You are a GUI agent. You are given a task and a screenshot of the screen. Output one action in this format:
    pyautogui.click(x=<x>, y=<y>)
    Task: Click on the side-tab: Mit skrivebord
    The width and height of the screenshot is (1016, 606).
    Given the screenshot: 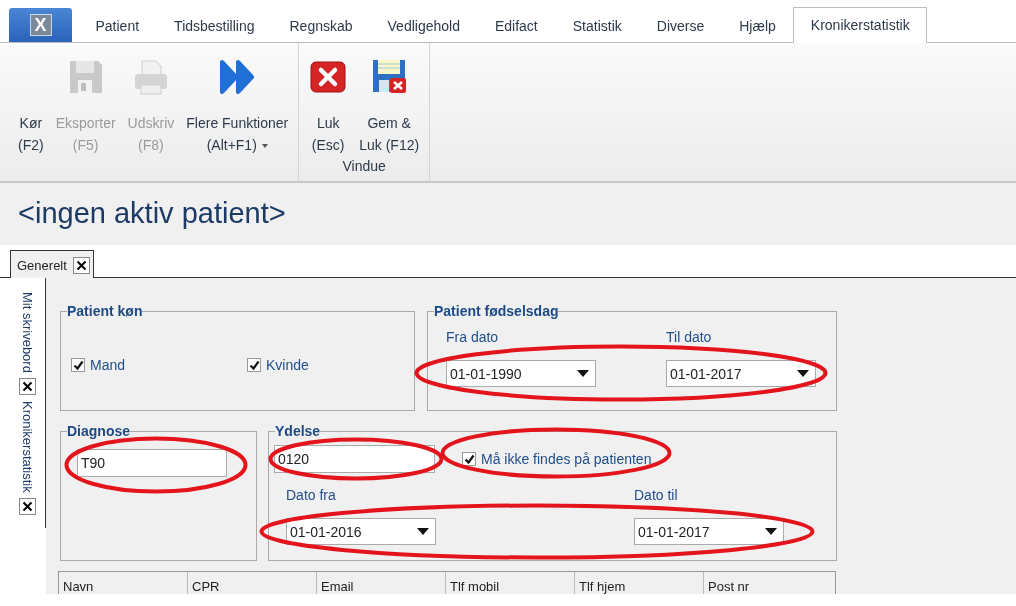 What is the action you would take?
    pyautogui.click(x=27, y=332)
    